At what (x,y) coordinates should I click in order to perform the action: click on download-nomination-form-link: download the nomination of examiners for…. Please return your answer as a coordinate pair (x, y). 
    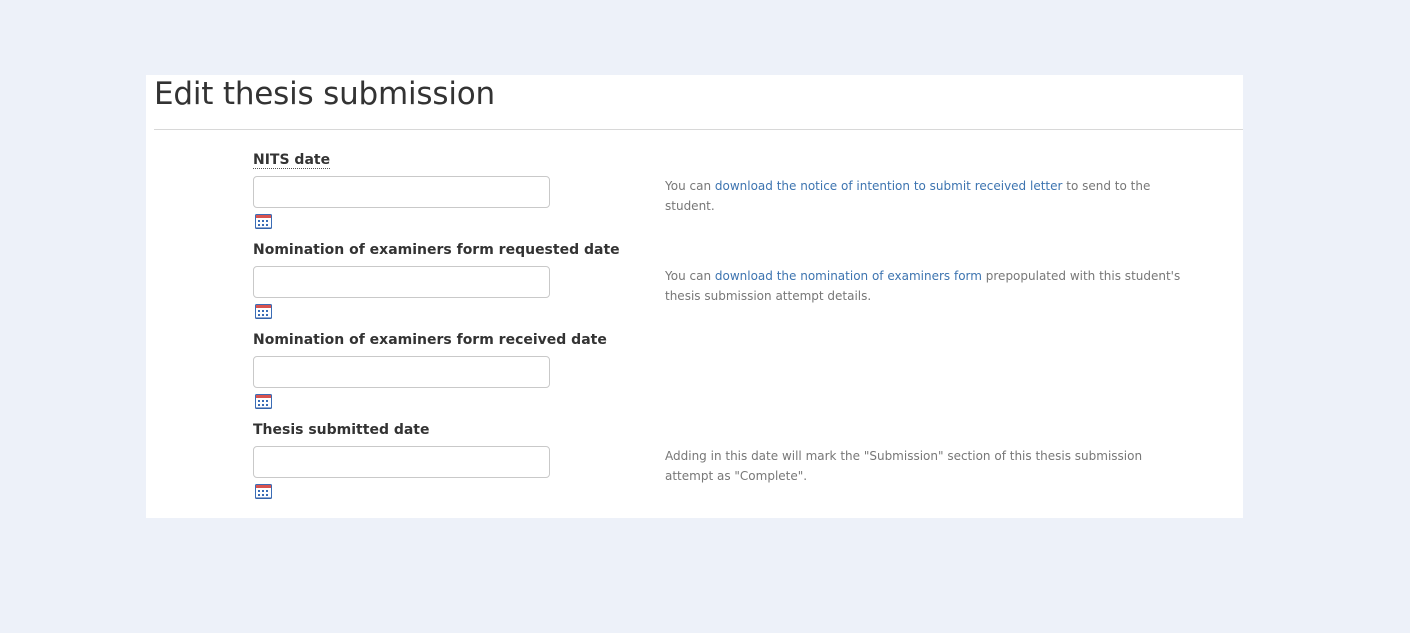
    Looking at the image, I should click on (848, 276).